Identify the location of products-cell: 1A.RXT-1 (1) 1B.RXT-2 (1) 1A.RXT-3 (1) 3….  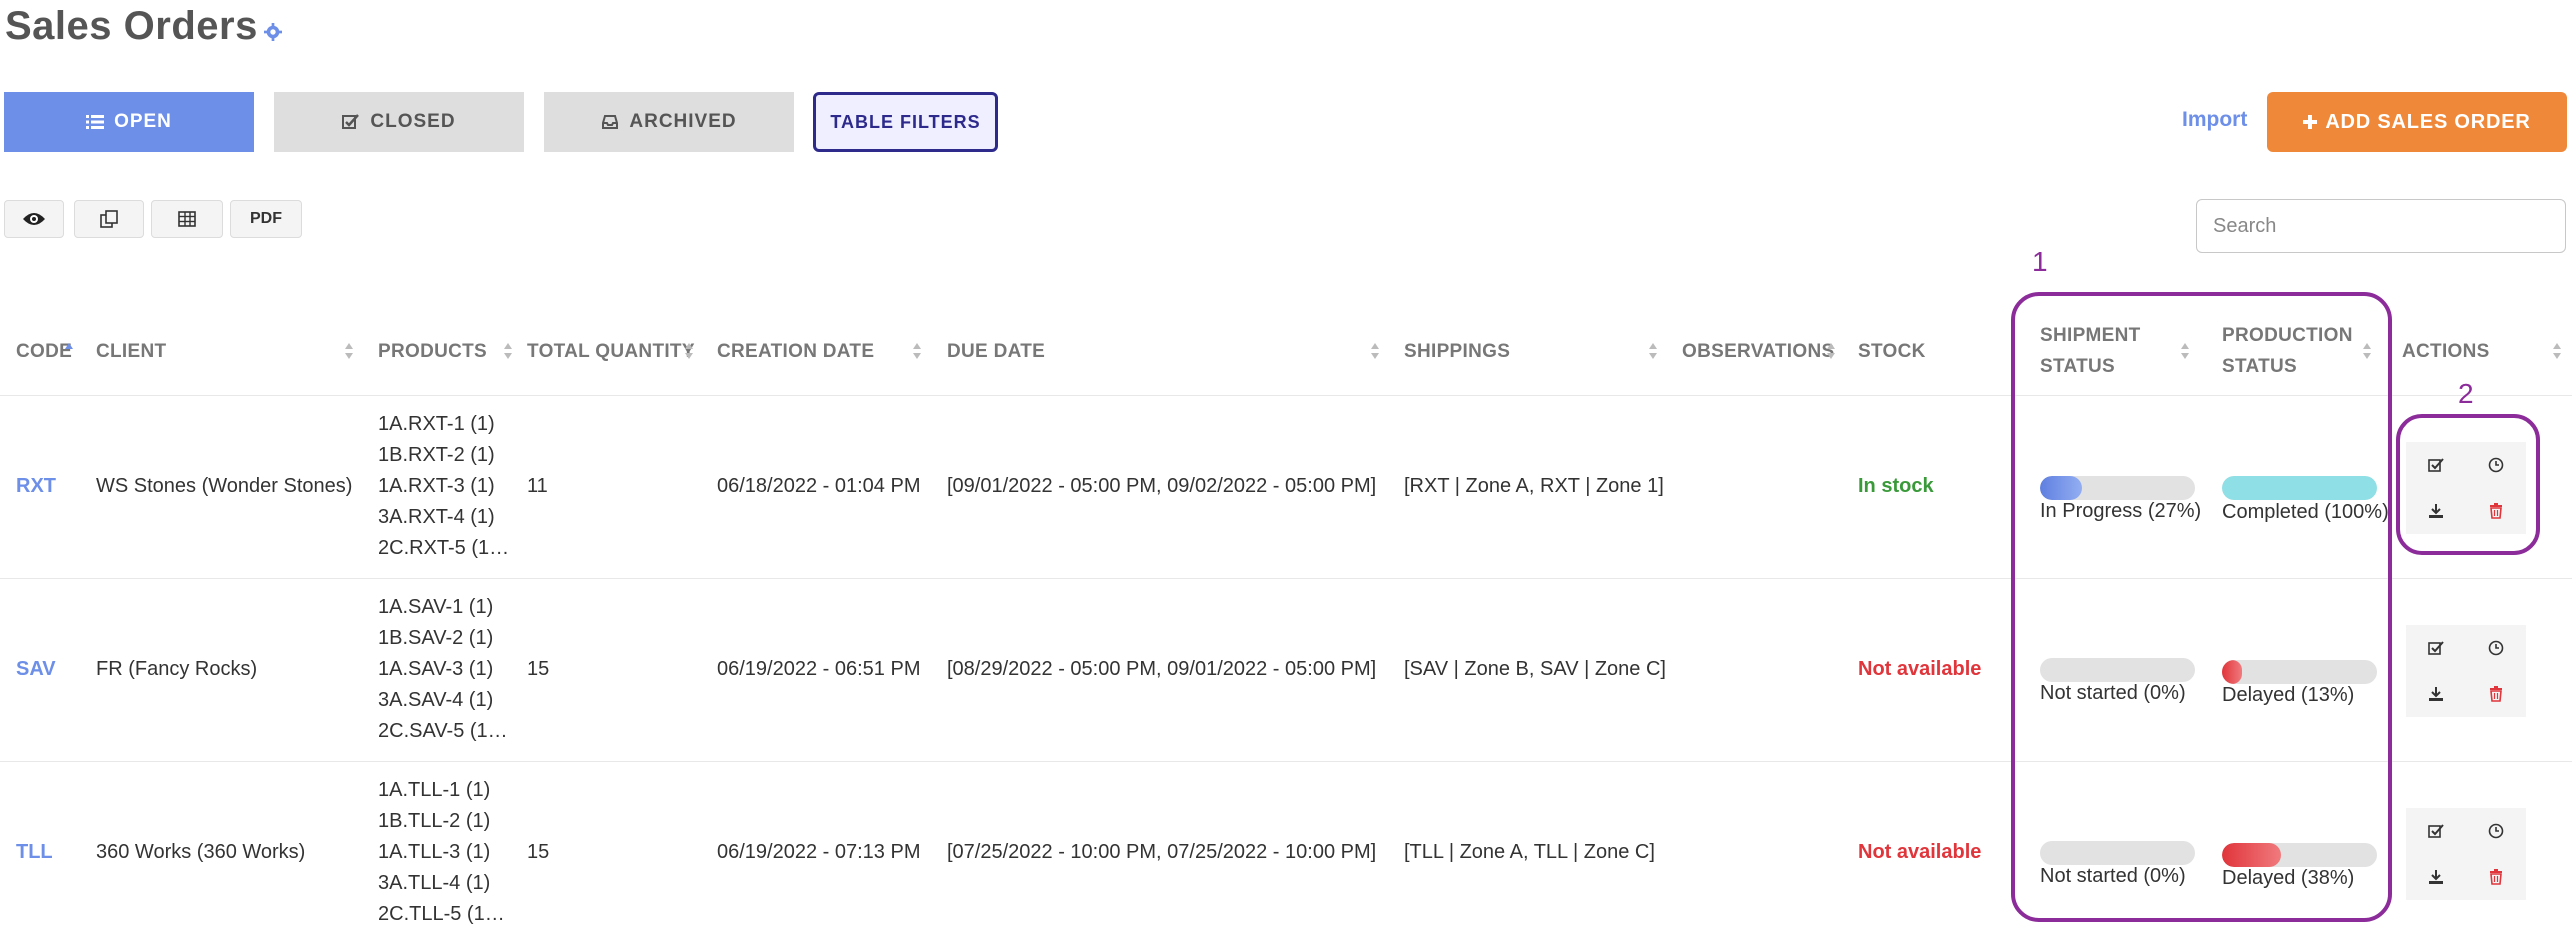
(443, 486).